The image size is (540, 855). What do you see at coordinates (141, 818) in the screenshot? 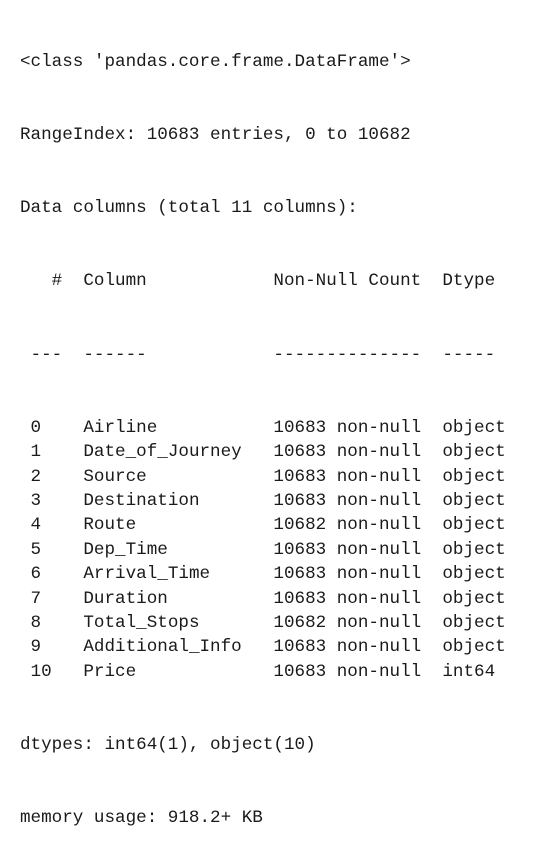
I see `memory-usage-line: memory usage: 918.2+ KB` at bounding box center [141, 818].